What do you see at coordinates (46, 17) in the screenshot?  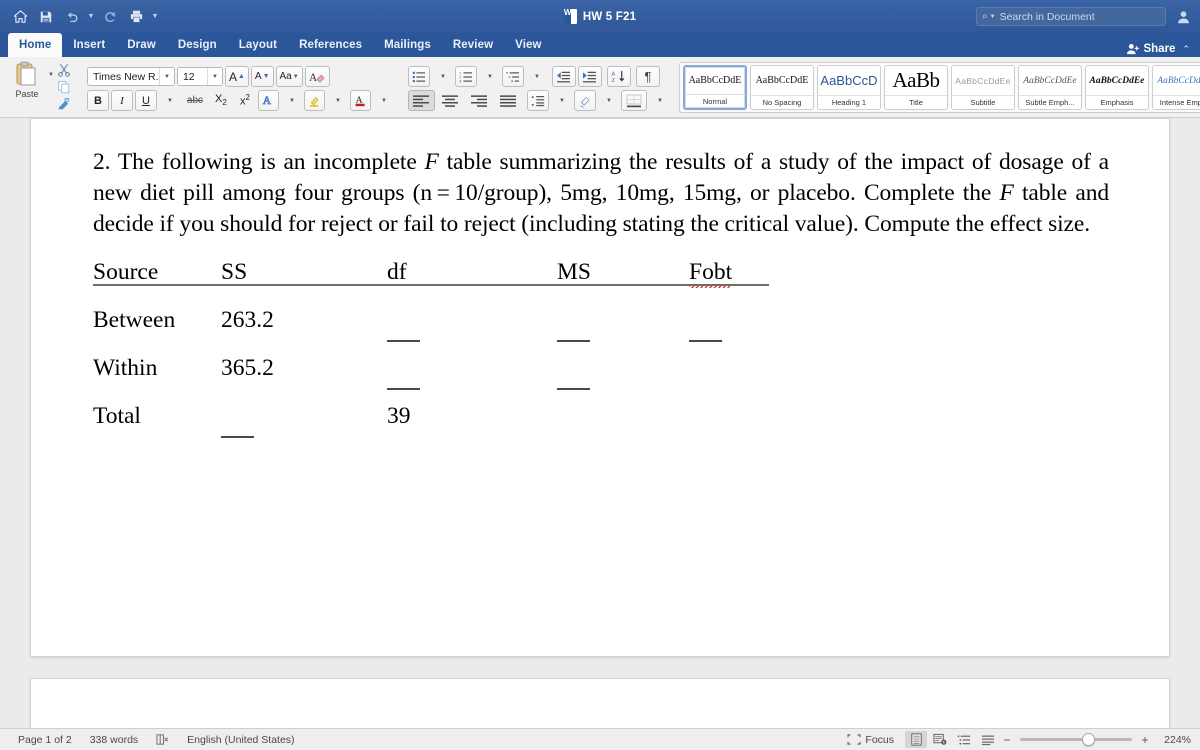 I see `save-icon` at bounding box center [46, 17].